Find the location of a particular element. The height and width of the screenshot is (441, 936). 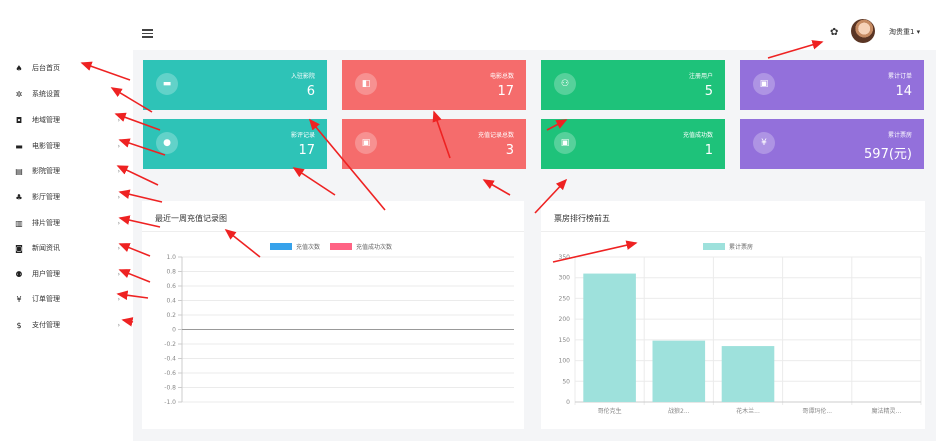

y-tick-label: 0 is located at coordinates (174, 330).